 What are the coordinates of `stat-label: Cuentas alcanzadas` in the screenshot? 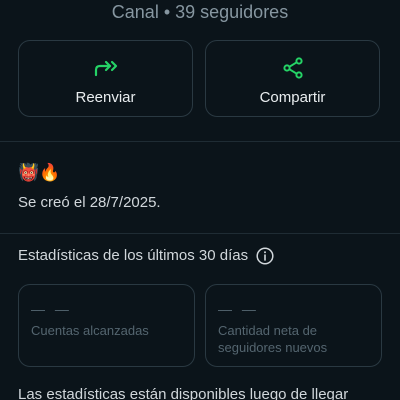 It's located at (90, 330).